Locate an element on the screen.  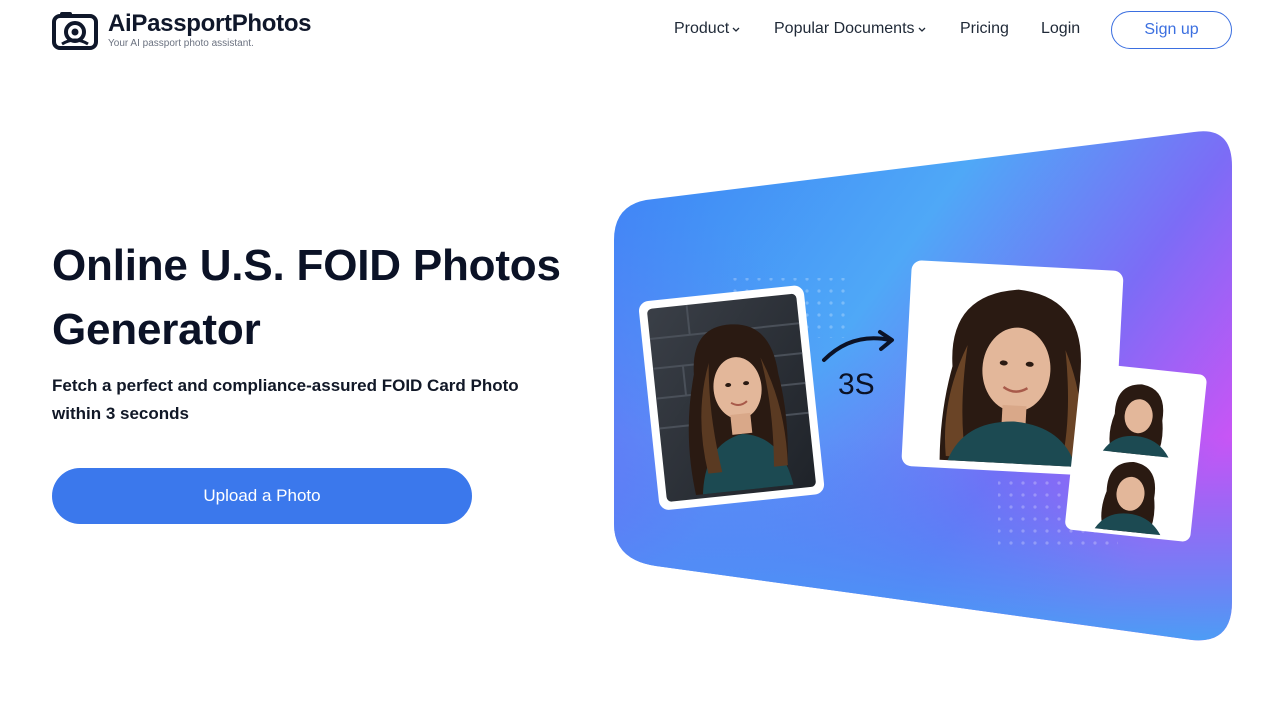
nav-item-popular-documents: Popular Documents is located at coordinates (850, 29).